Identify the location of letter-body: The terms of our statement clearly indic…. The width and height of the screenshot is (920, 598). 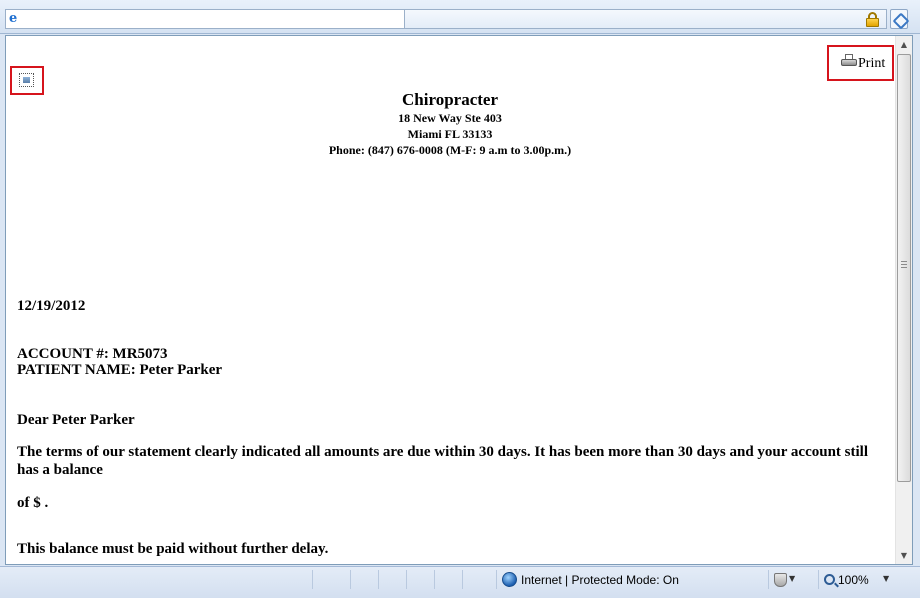
(442, 461).